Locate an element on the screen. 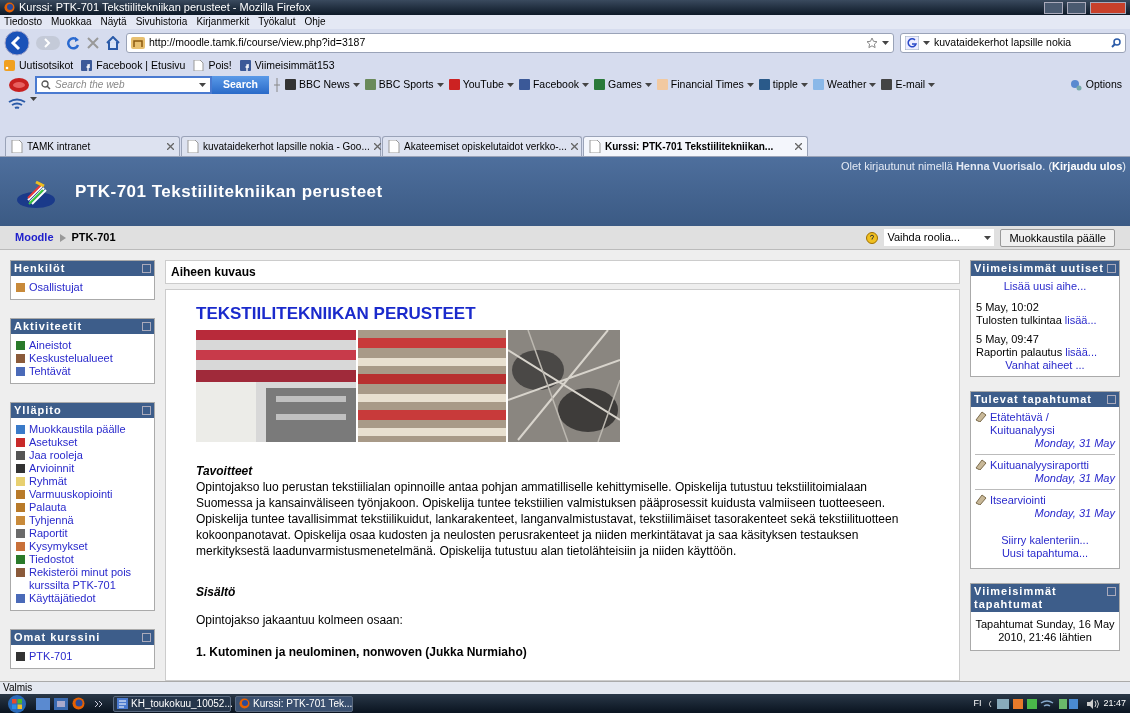  reload-icon is located at coordinates (73, 43).